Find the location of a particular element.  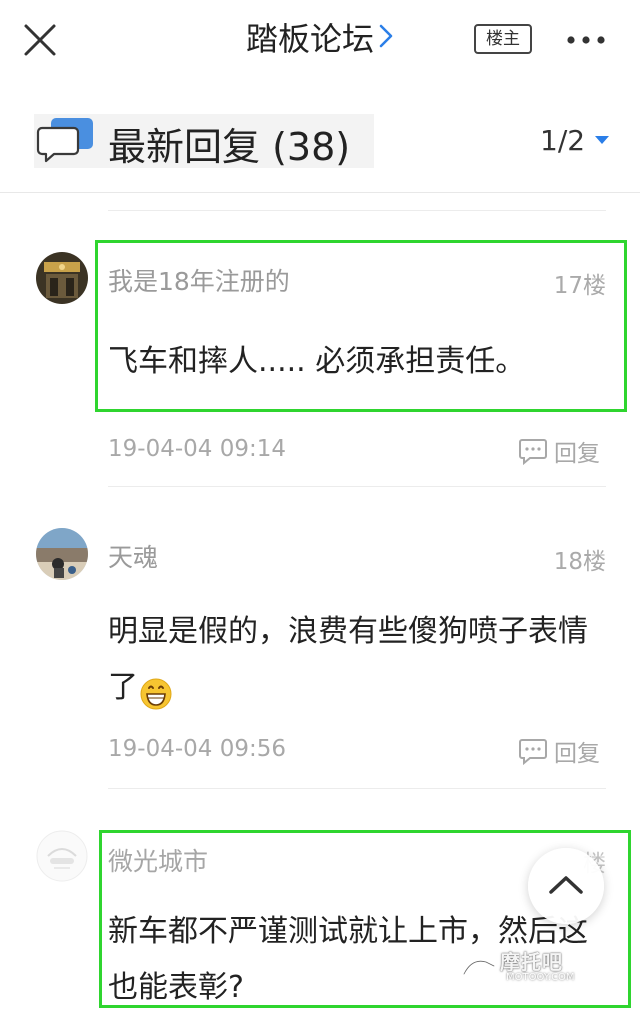

scroll-to-top-button is located at coordinates (566, 886).